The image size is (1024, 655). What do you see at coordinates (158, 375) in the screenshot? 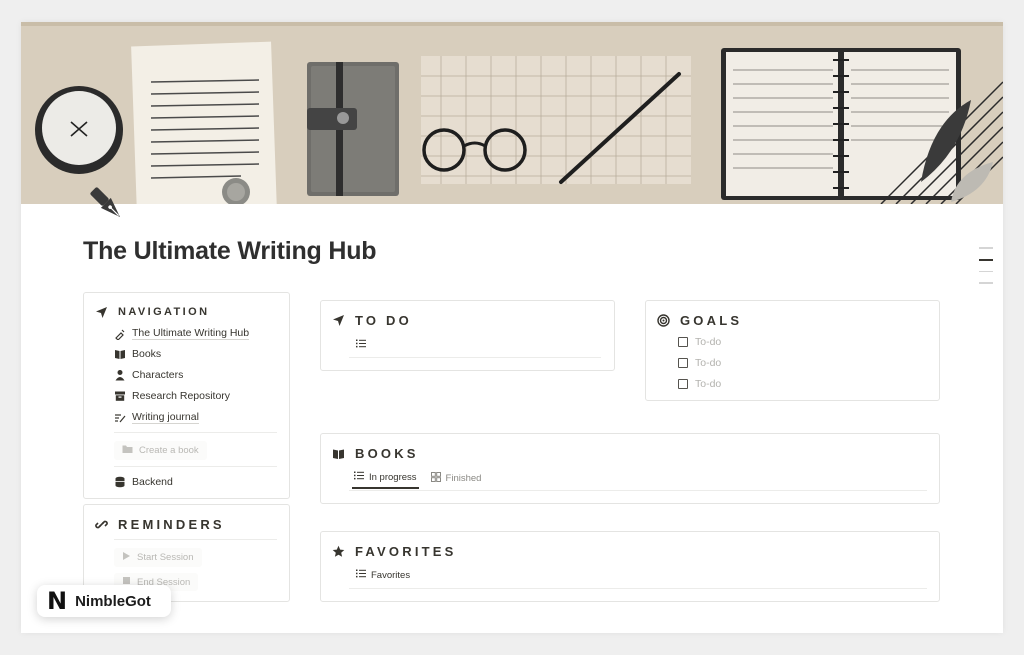
I see `nav-item-label: Characters` at bounding box center [158, 375].